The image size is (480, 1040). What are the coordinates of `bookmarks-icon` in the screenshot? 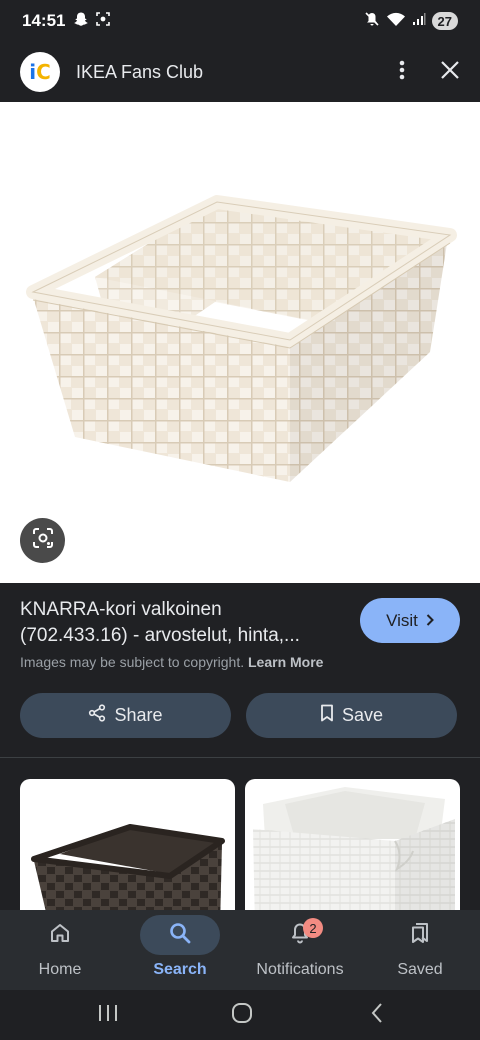 It's located at (420, 935).